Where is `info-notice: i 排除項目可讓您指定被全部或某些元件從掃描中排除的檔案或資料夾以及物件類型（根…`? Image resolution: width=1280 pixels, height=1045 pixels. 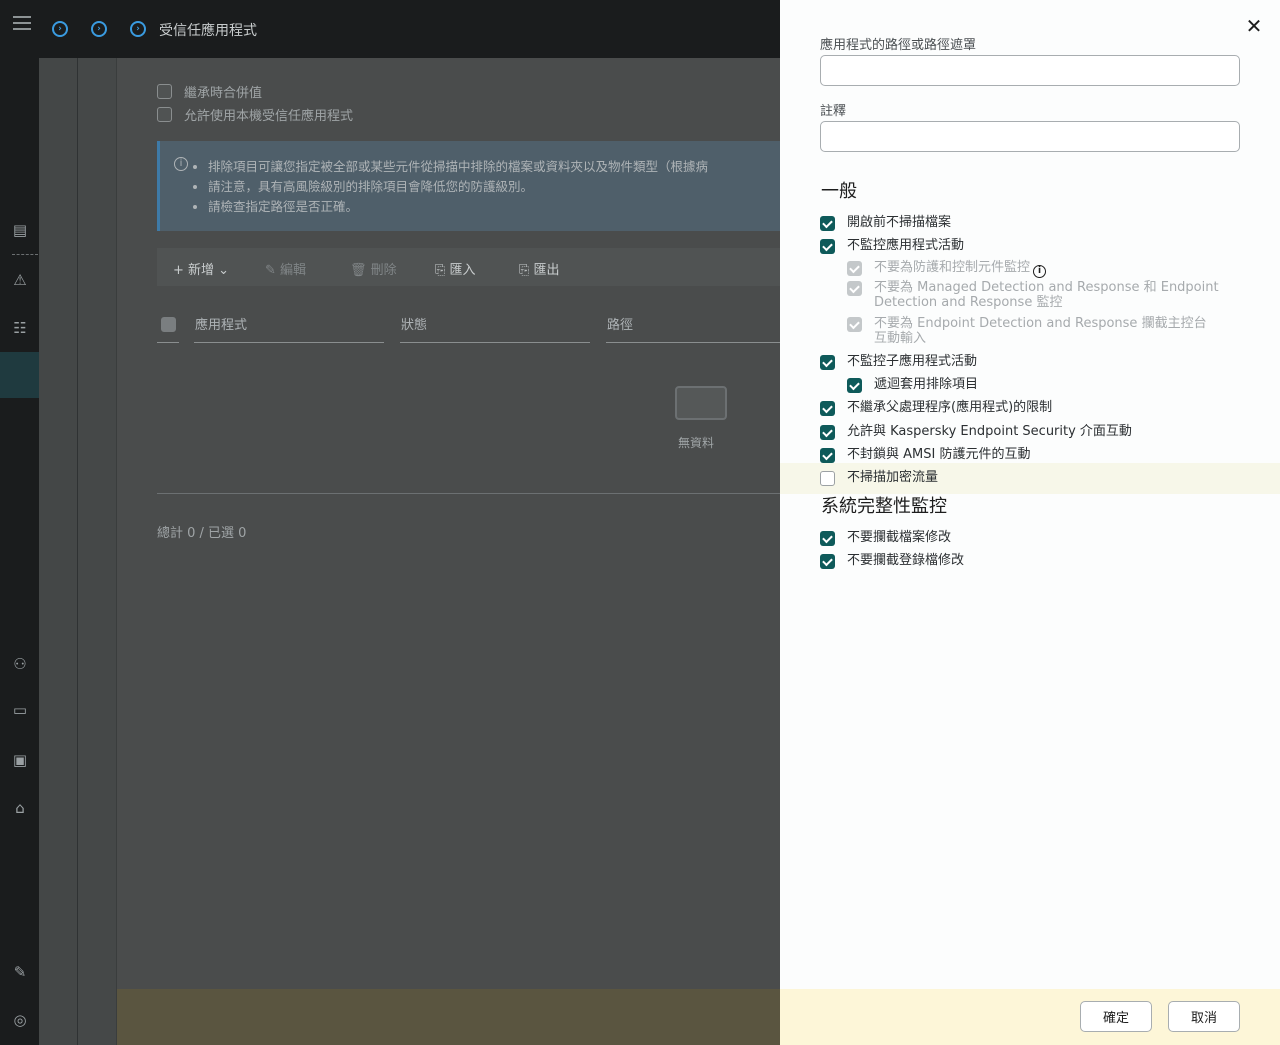 info-notice: i 排除項目可讓您指定被全部或某些元件從掃描中排除的檔案或資料夾以及物件類型（根… is located at coordinates (477, 186).